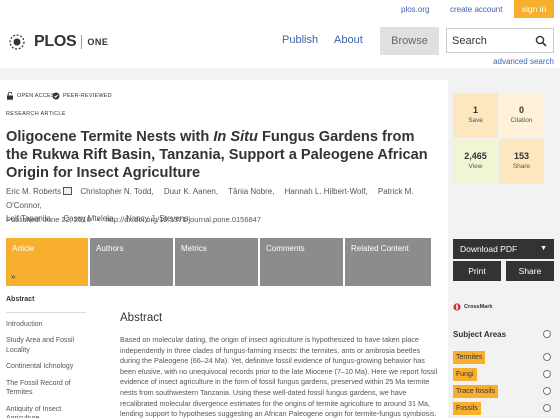 The height and width of the screenshot is (418, 560). I want to click on logo-one-text: ONE, so click(98, 42).